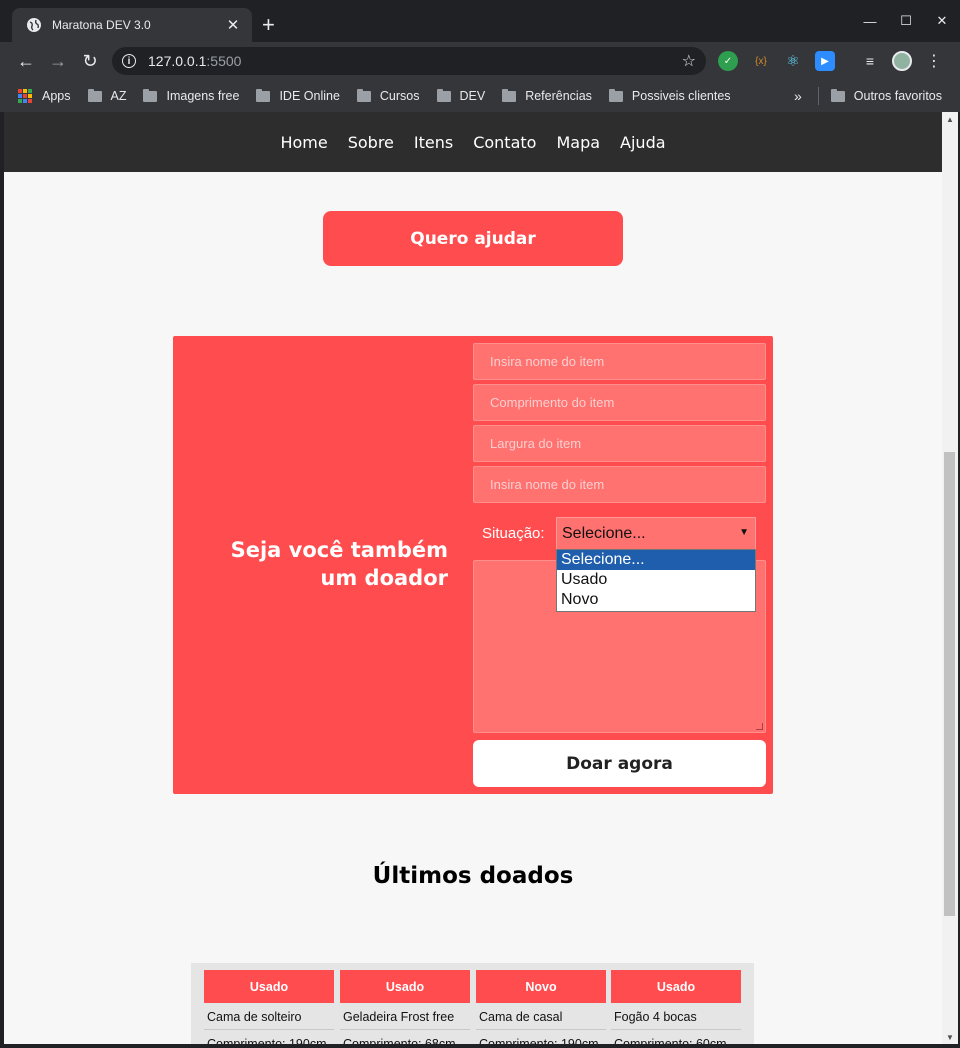 This screenshot has width=960, height=1048. I want to click on item-card: Novo Cama de casal Comprimento: 190cm, so click(541, 1007).